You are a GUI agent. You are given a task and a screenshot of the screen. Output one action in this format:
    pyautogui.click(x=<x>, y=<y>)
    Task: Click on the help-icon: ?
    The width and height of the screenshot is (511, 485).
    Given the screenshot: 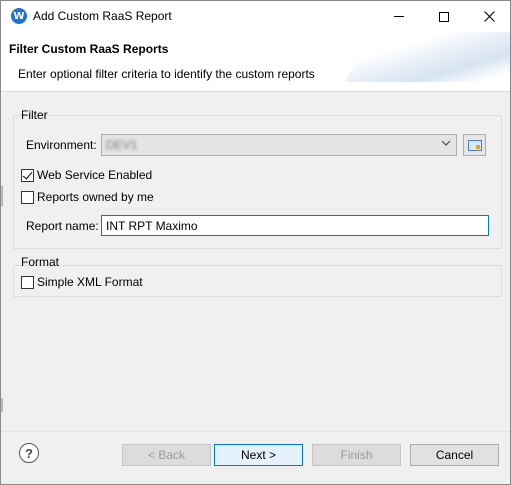 What is the action you would take?
    pyautogui.click(x=29, y=453)
    